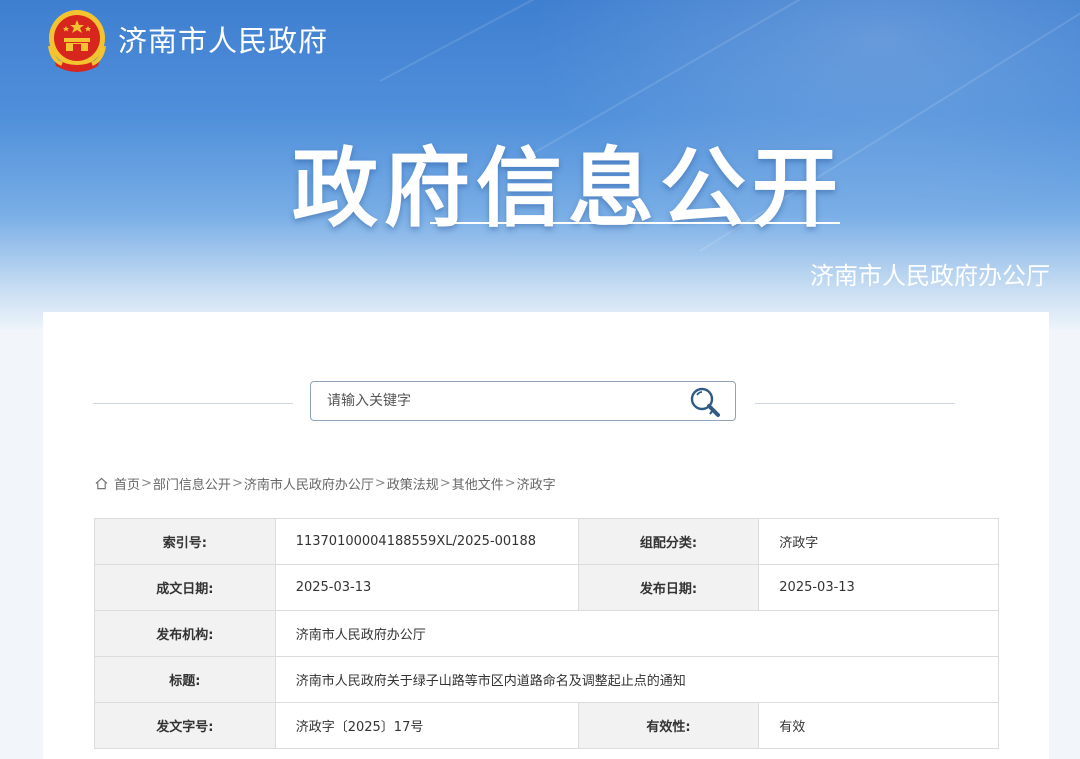  Describe the element at coordinates (878, 541) in the screenshot. I see `category-value: 济政字` at that location.